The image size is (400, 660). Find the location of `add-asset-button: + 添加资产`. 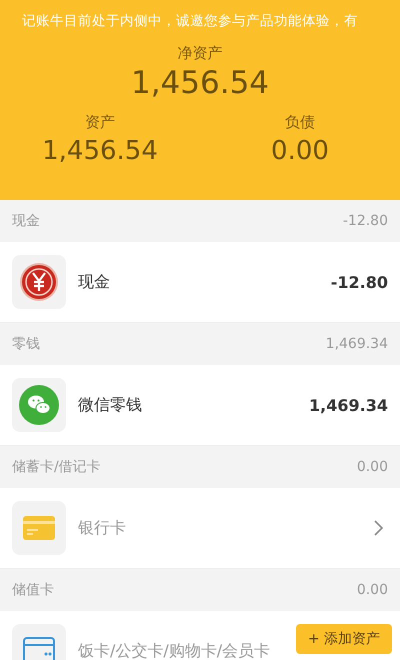

add-asset-button: + 添加资产 is located at coordinates (344, 639).